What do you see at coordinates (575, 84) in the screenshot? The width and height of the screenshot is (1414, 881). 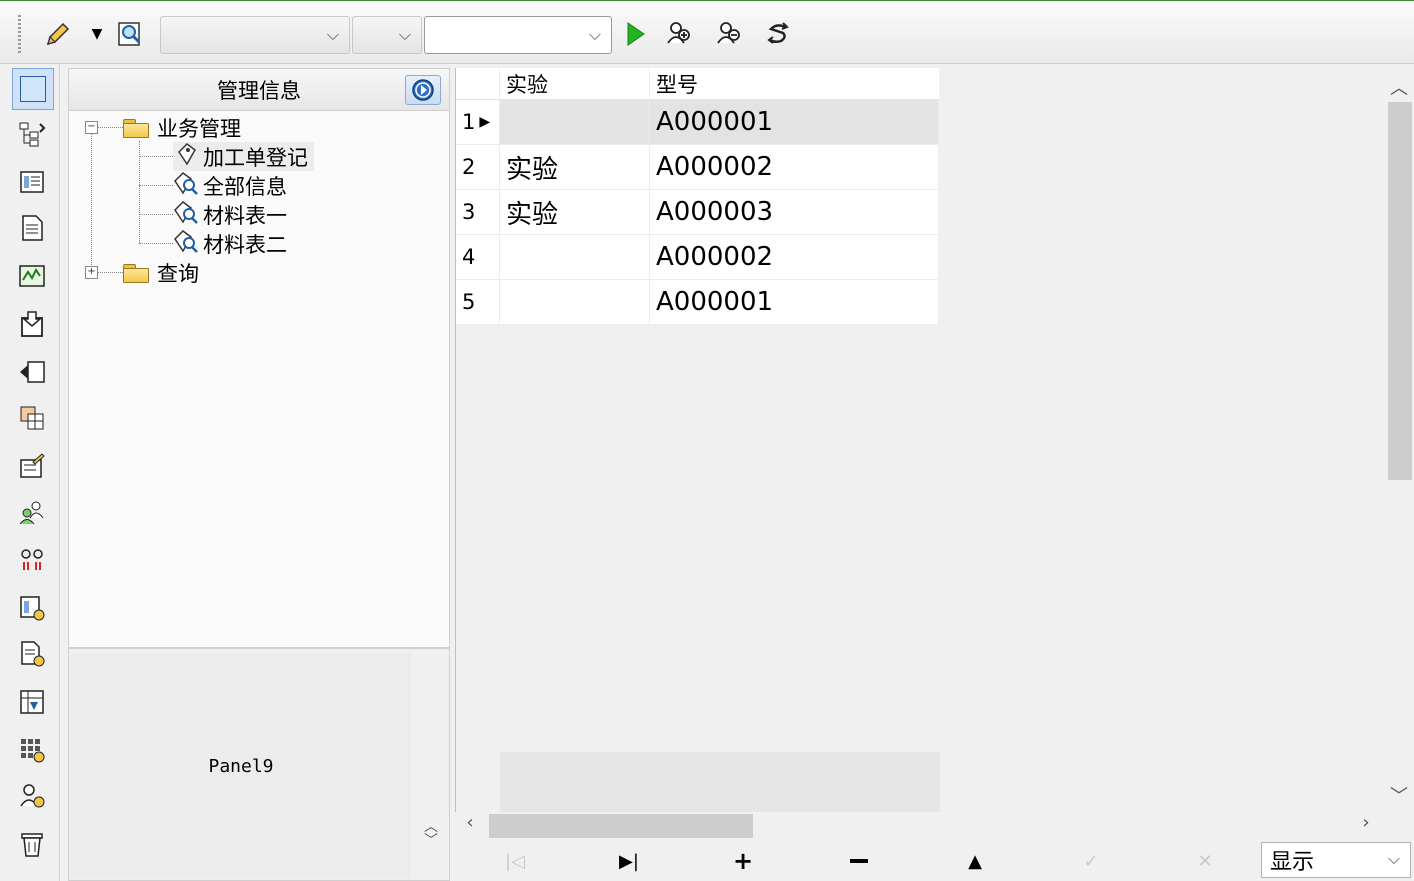 I see `column-header-experiment: 实验` at bounding box center [575, 84].